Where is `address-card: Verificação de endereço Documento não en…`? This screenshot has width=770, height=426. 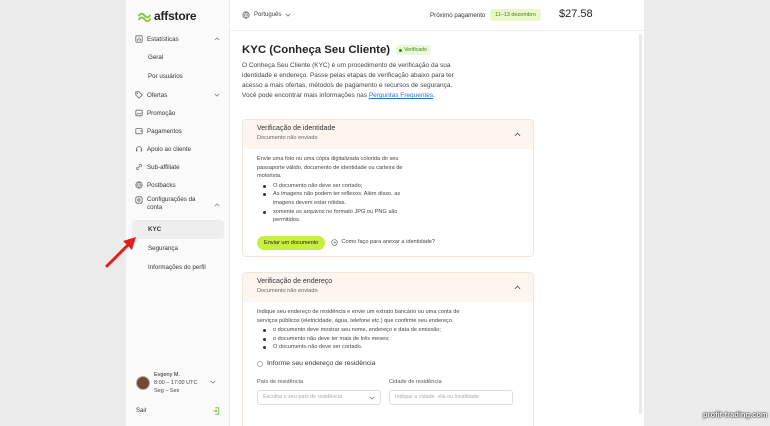
address-card: Verificação de endereço Documento não en… is located at coordinates (388, 349).